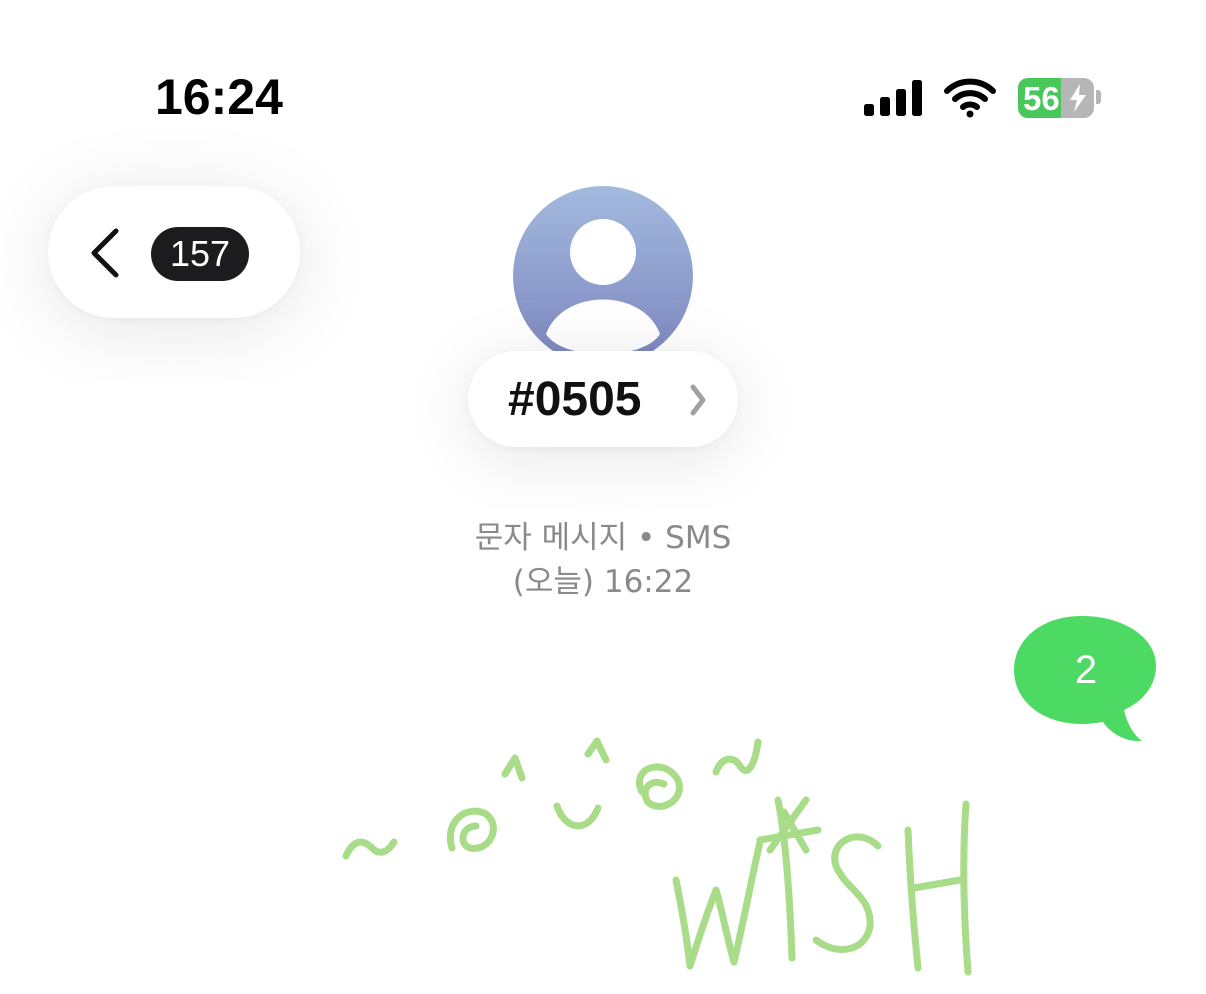  I want to click on contact-name: #0505, so click(574, 399).